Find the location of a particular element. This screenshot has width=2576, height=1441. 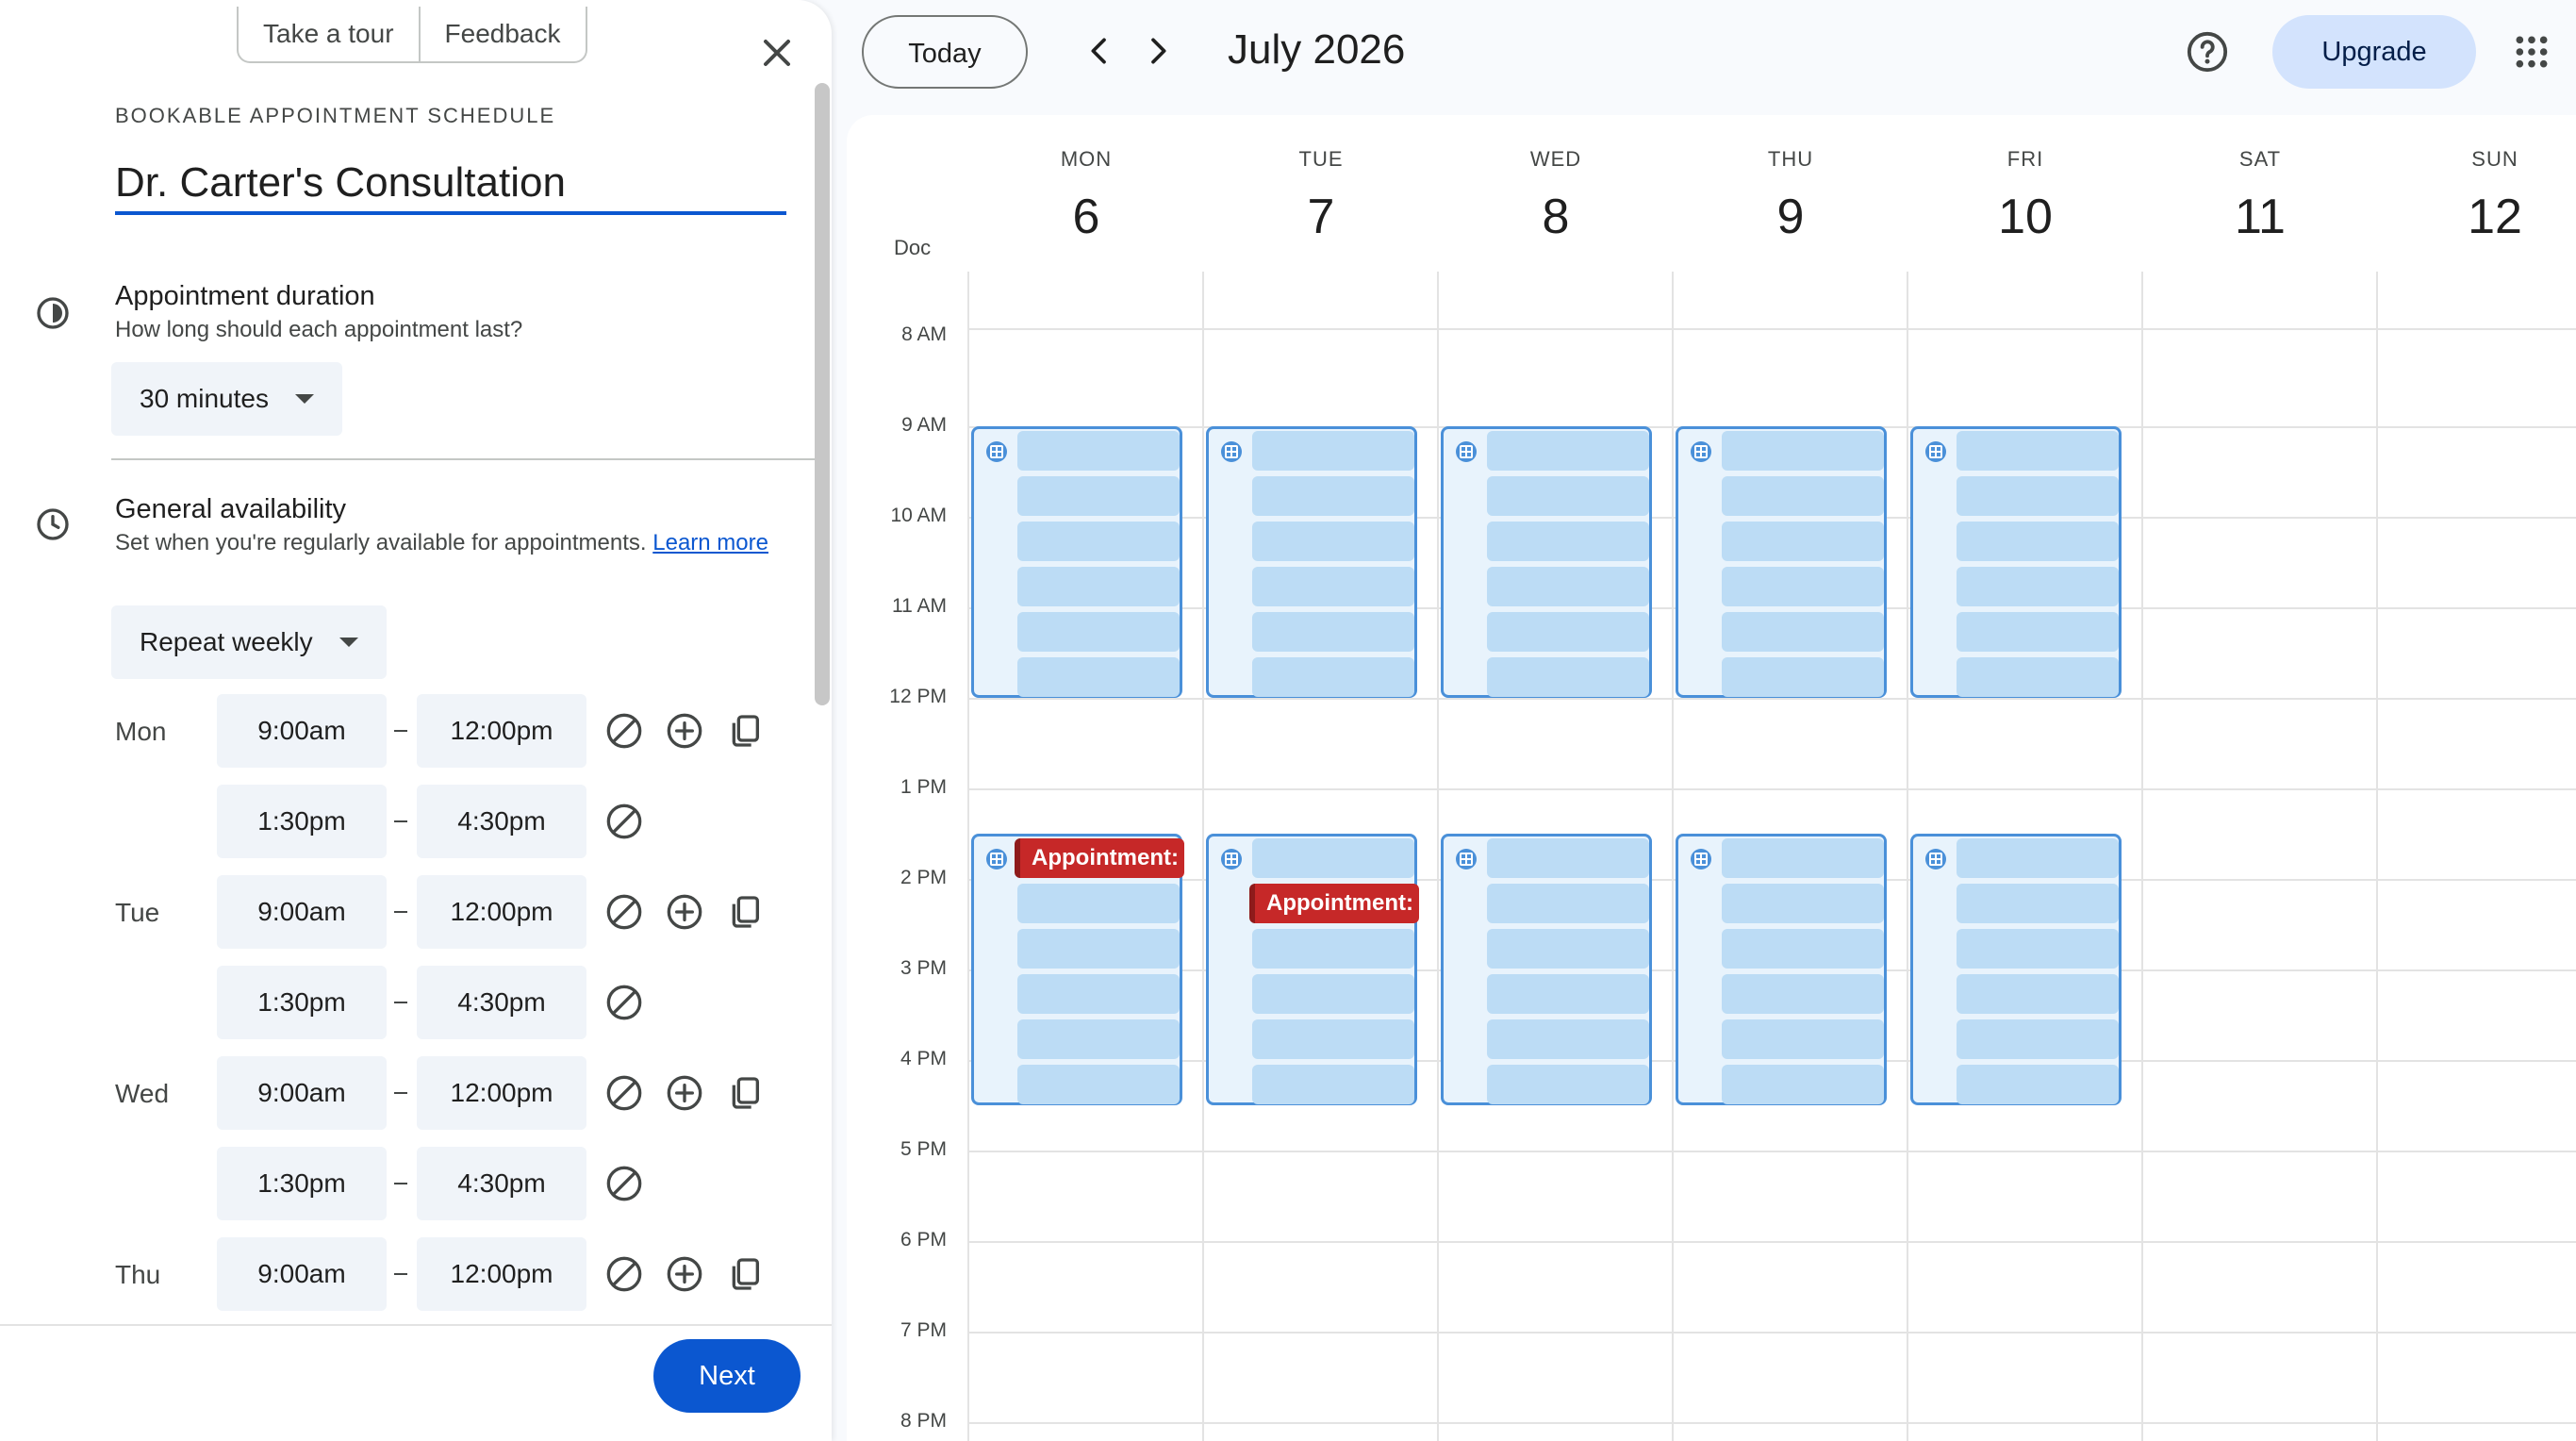

panel-scrollbar is located at coordinates (822, 394).